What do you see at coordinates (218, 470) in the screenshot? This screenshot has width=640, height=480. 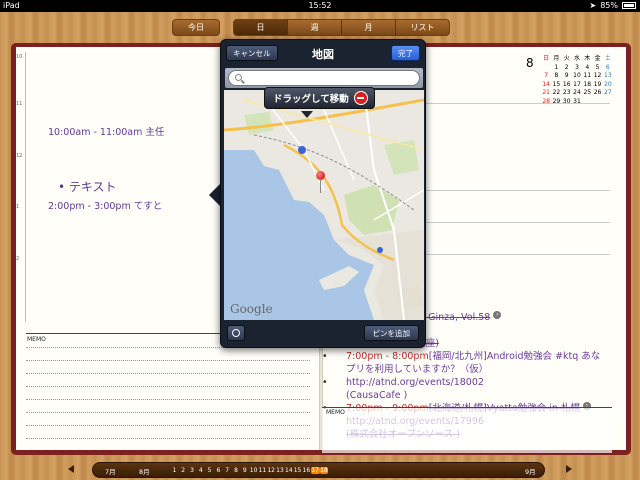 I see `day-item: 6` at bounding box center [218, 470].